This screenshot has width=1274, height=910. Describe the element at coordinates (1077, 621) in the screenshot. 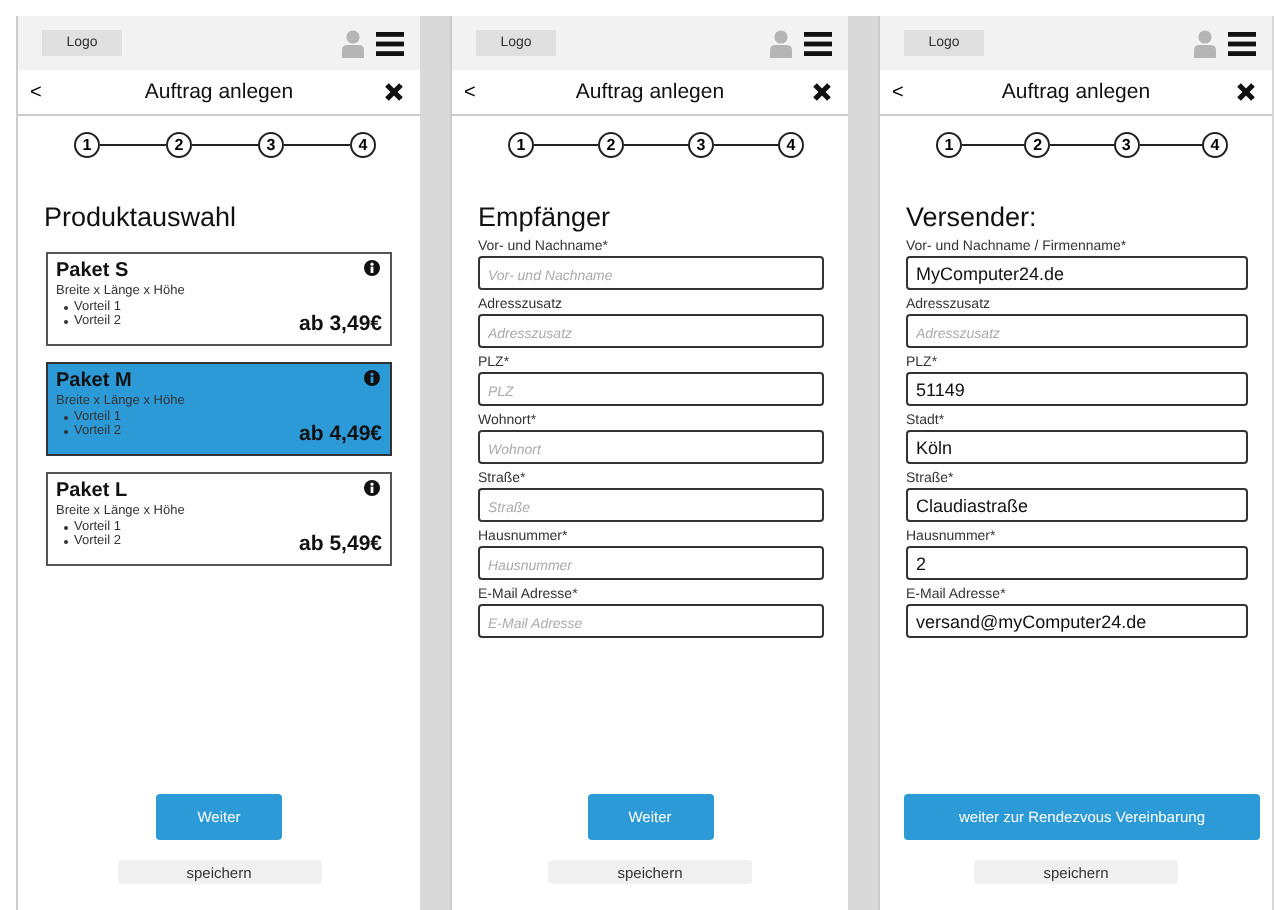

I see `input-field: versand@myComputer24.de` at that location.